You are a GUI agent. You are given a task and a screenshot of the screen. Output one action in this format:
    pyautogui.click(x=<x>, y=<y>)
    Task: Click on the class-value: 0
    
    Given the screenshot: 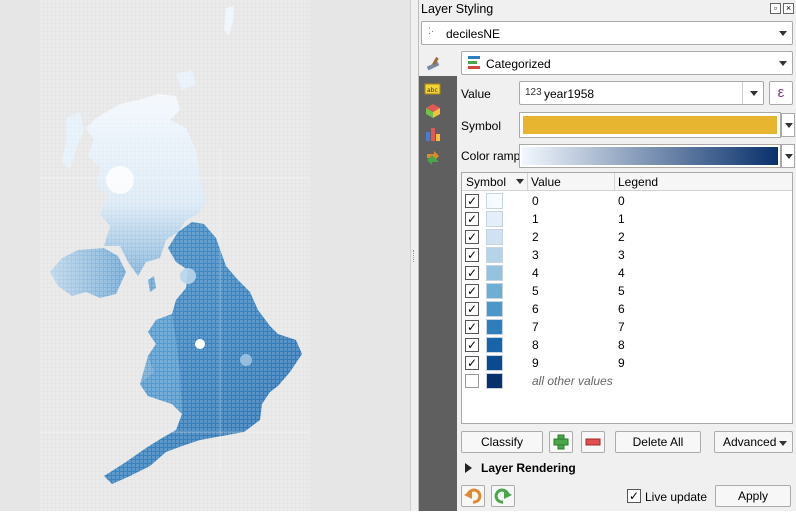 What is the action you would take?
    pyautogui.click(x=535, y=201)
    